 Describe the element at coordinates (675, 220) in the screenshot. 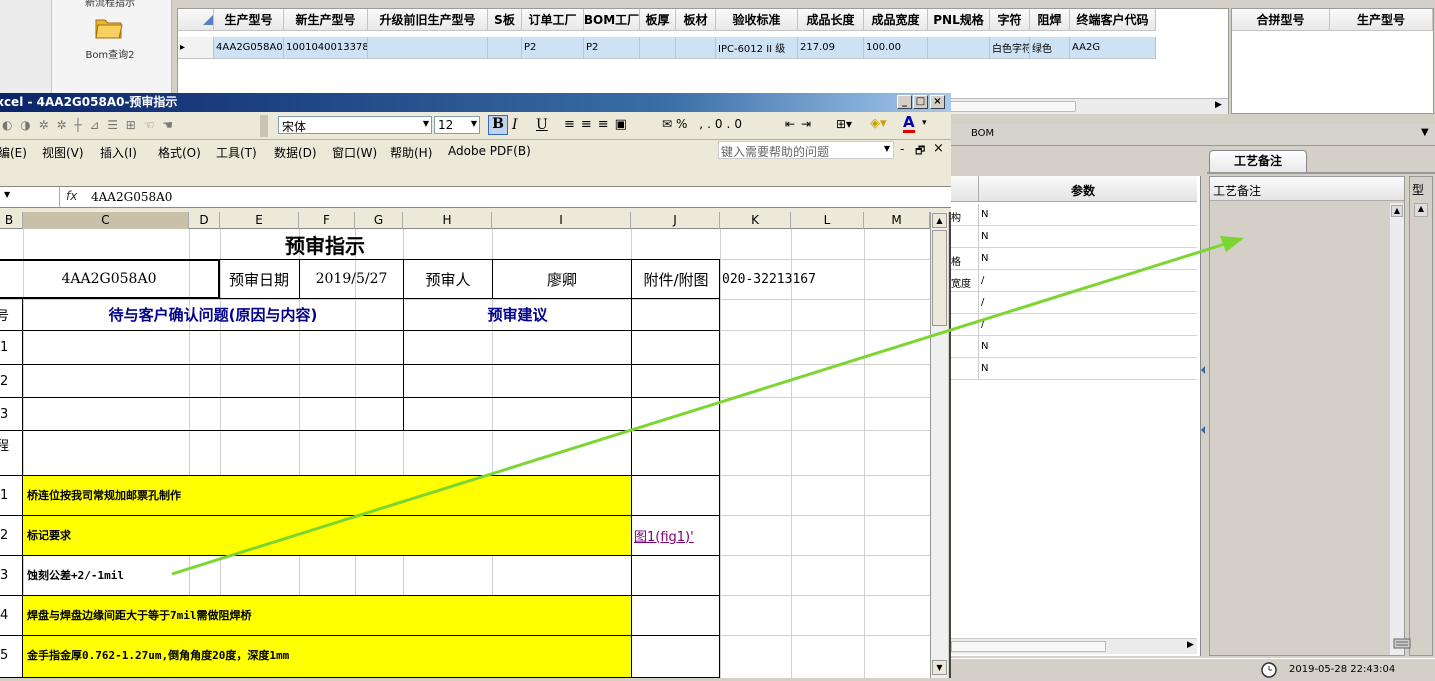

I see `column-header: J` at that location.